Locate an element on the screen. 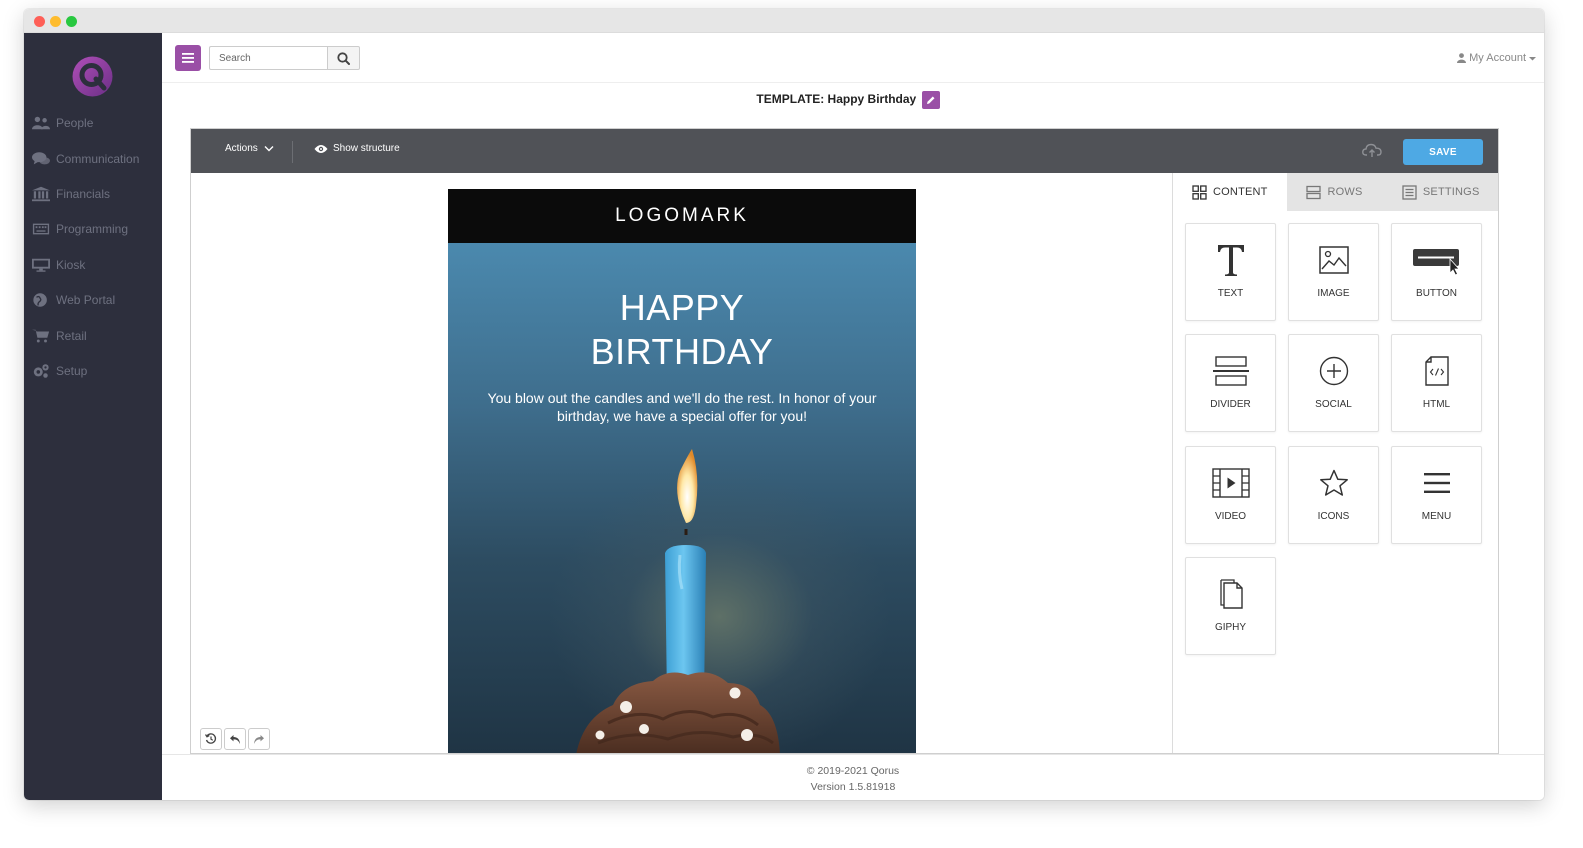 The image size is (1583, 848). edit-title-button is located at coordinates (930, 100).